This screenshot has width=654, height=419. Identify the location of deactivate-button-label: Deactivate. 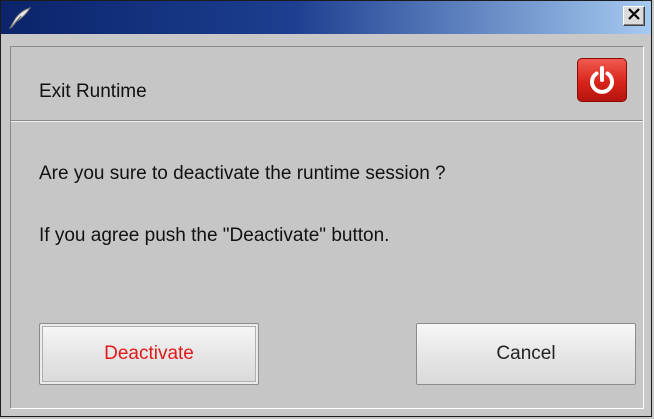
(149, 353).